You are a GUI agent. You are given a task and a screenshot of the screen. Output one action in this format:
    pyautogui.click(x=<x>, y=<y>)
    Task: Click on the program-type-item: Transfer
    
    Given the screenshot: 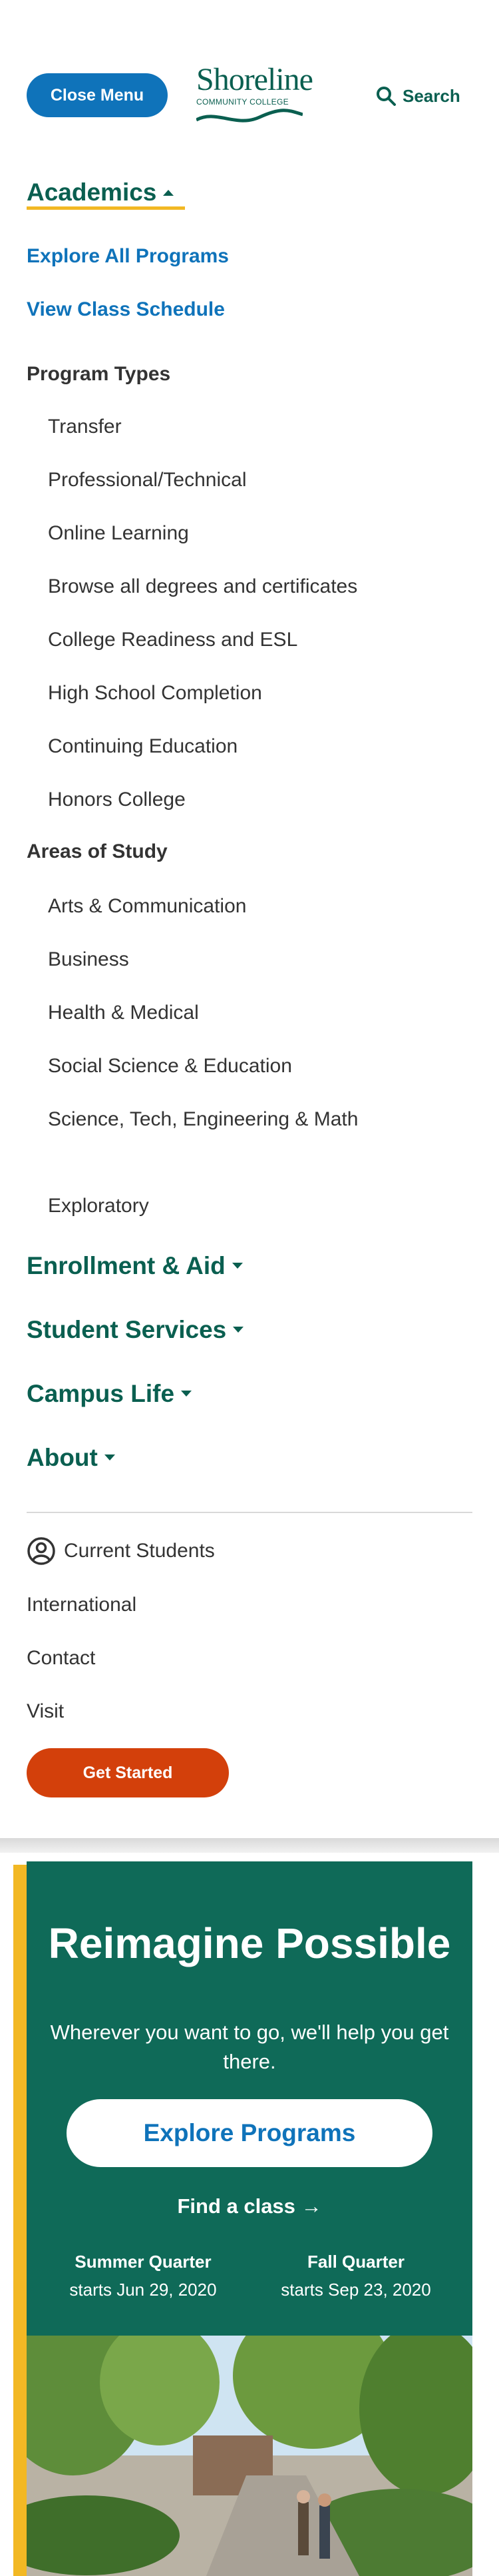 What is the action you would take?
    pyautogui.click(x=234, y=427)
    